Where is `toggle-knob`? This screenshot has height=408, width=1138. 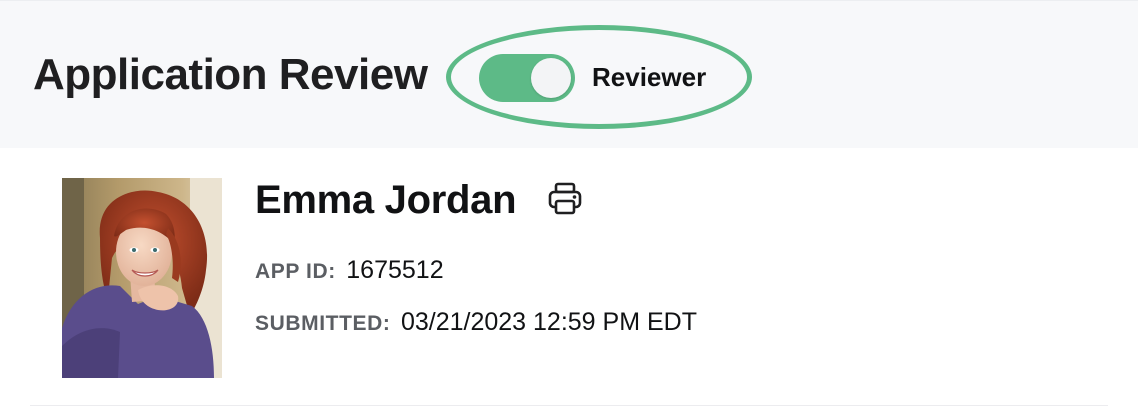 toggle-knob is located at coordinates (551, 78).